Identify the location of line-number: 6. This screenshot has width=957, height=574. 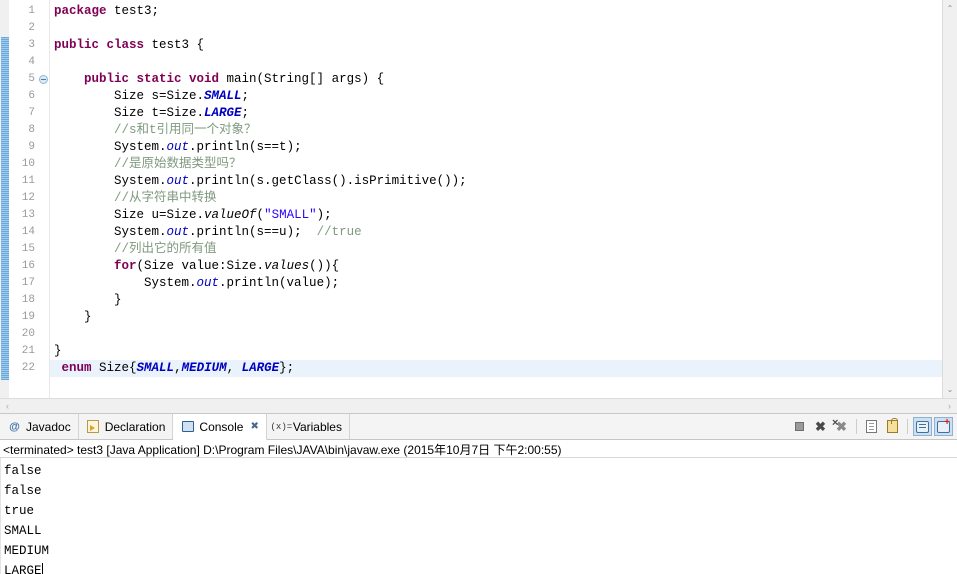
(31, 96).